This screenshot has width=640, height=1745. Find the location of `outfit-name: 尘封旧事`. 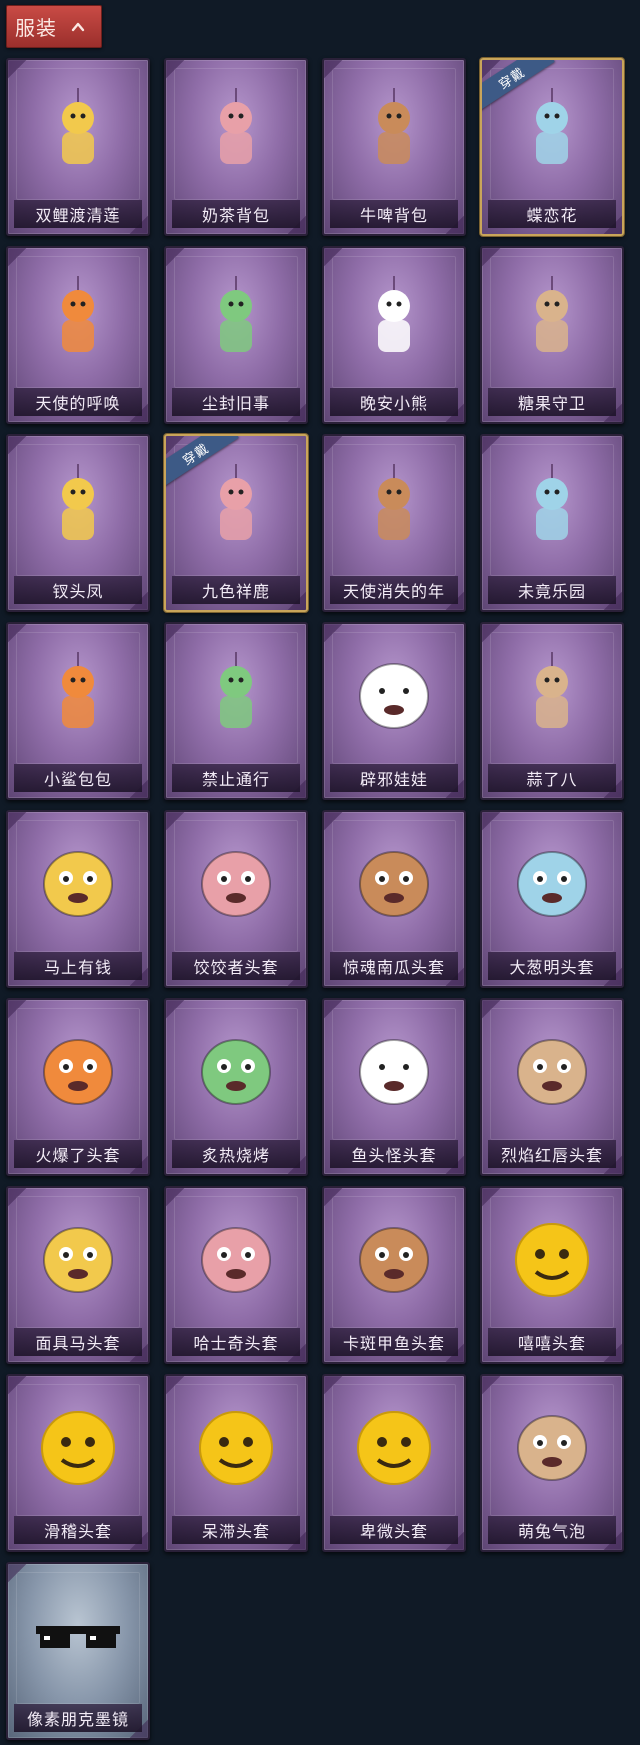

outfit-name: 尘封旧事 is located at coordinates (235, 403).